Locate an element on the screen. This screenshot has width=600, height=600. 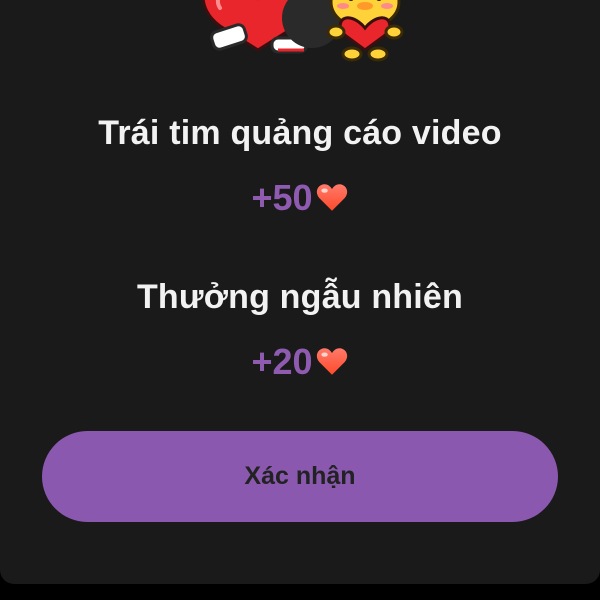
random-bonus-reward: +20 is located at coordinates (300, 362).